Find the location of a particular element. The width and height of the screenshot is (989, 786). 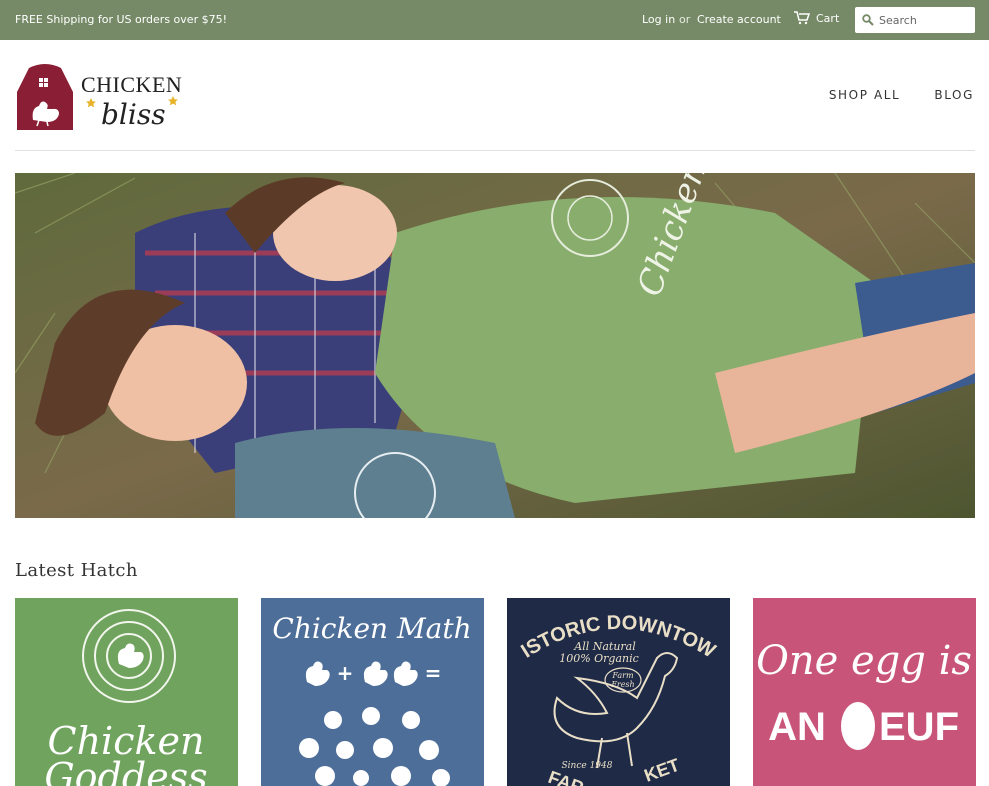

brand-line-1: CHICKEN is located at coordinates (131, 84).